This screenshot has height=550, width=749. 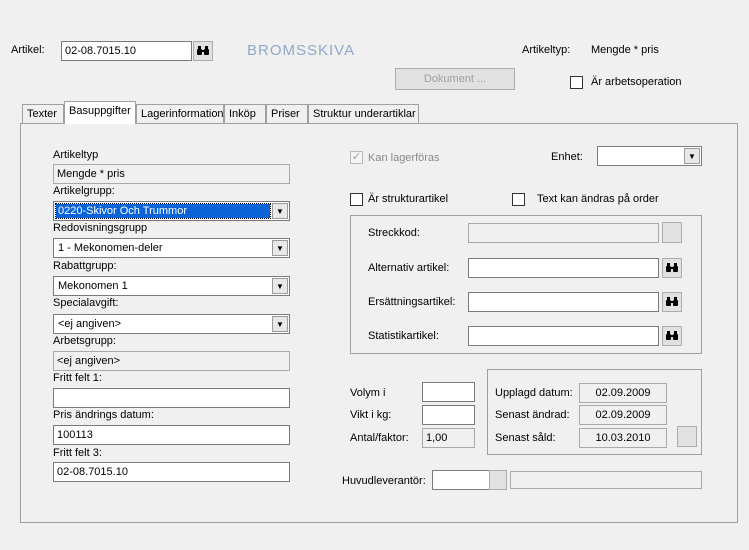 I want to click on specialavgift-value: <ej angiven>, so click(x=89, y=324).